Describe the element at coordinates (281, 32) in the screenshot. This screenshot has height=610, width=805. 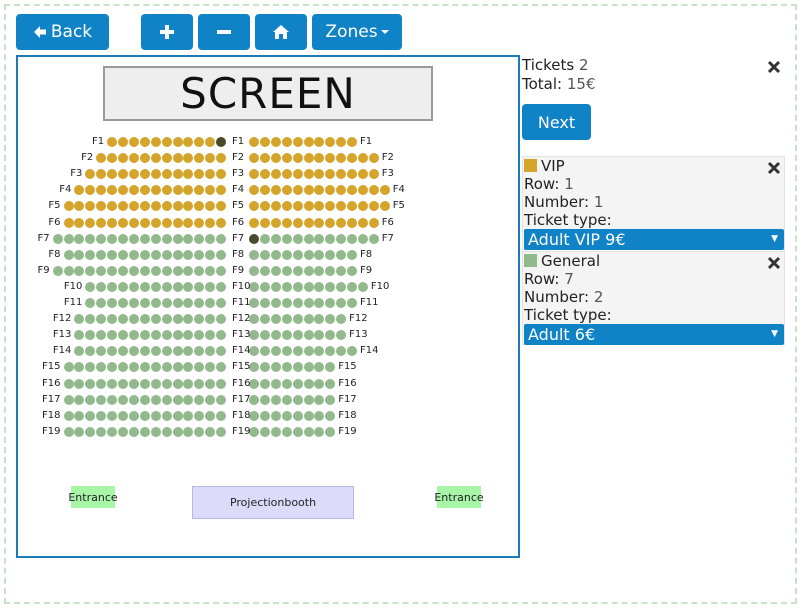
I see `home-button` at that location.